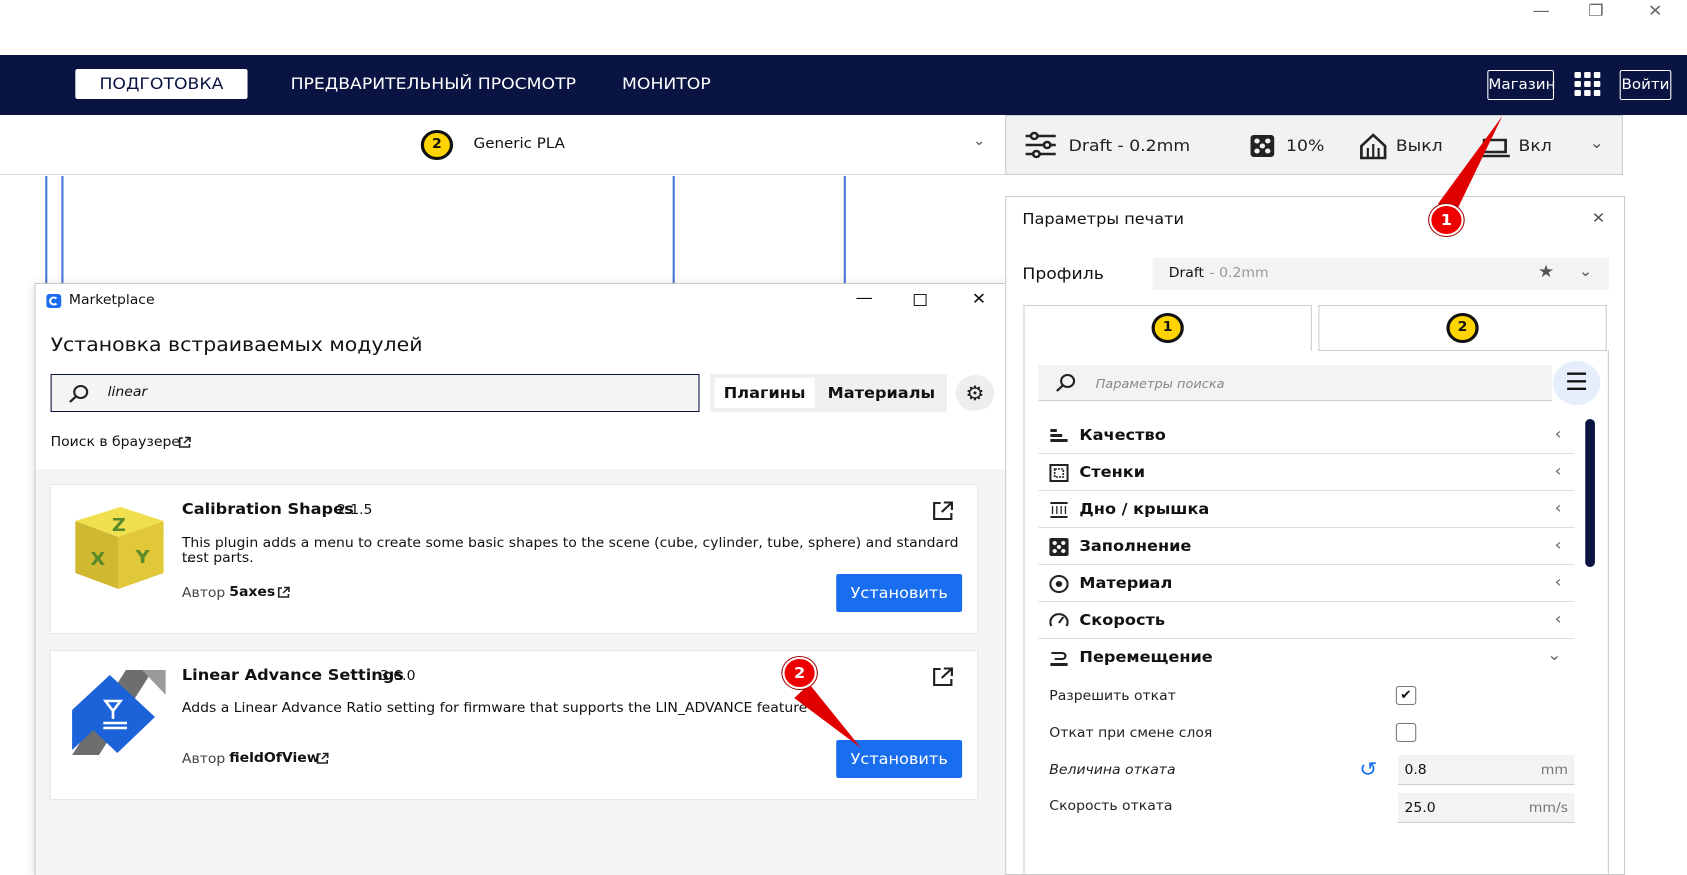  I want to click on section-top-bottom: Дно / крышка ‹, so click(1306, 509).